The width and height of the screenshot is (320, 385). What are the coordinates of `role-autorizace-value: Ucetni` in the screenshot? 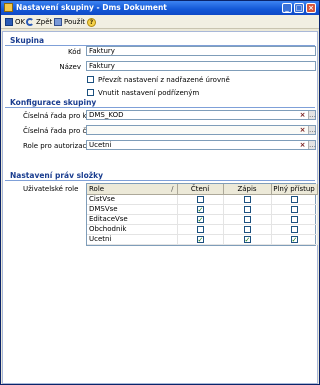 It's located at (100, 145).